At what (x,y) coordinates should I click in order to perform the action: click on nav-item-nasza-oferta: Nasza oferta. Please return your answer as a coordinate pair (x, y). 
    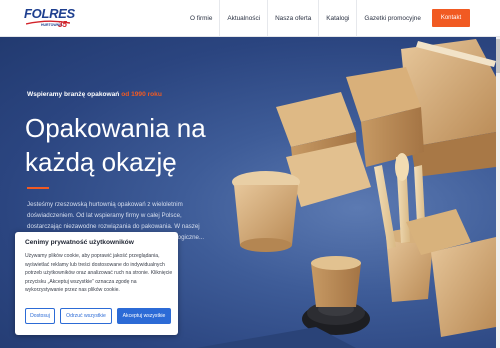
    Looking at the image, I should click on (293, 18).